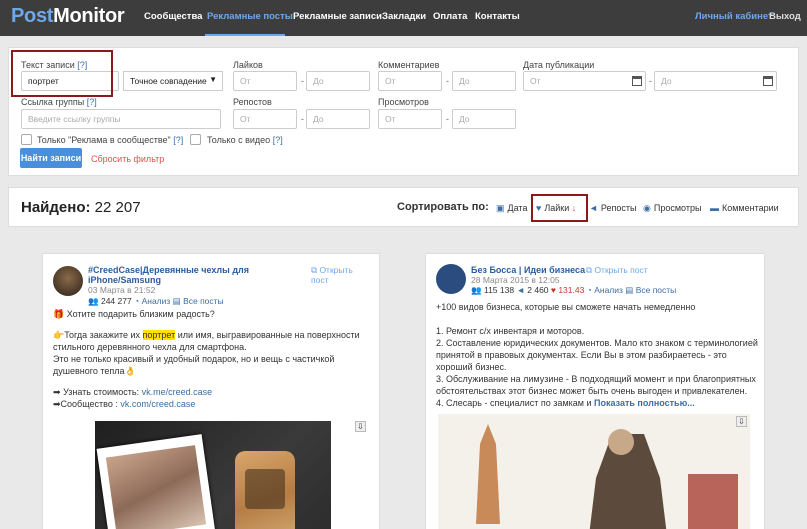 The height and width of the screenshot is (529, 807). I want to click on annotation-box-text, so click(62, 73).